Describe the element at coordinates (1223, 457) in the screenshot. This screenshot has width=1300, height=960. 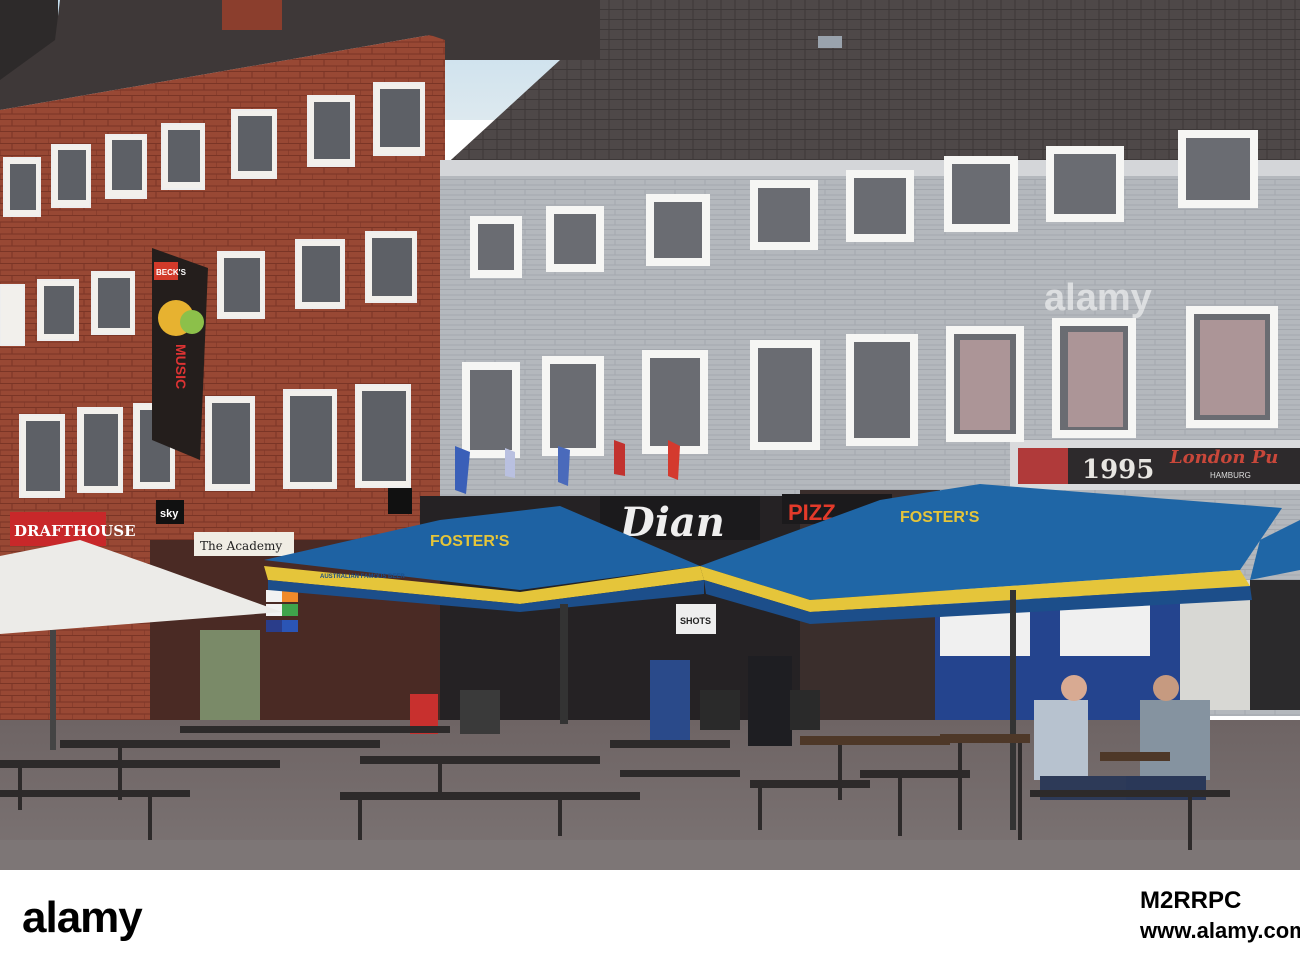
I see `svg-text: London Pu` at that location.